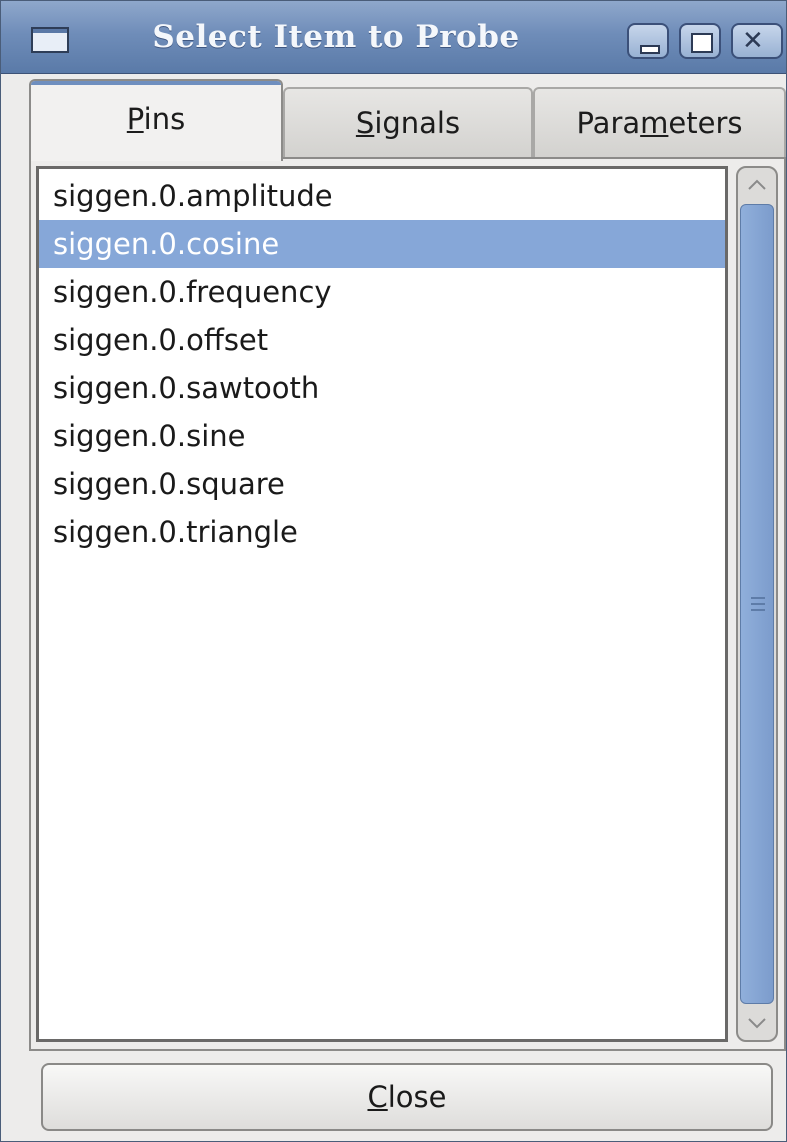 This screenshot has height=1142, width=787. What do you see at coordinates (377, 1097) in the screenshot?
I see `close-mnemonic: C` at bounding box center [377, 1097].